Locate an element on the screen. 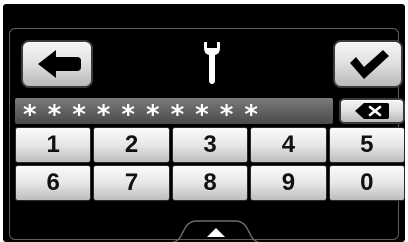 The width and height of the screenshot is (408, 242). key-2: 2 is located at coordinates (131, 145).